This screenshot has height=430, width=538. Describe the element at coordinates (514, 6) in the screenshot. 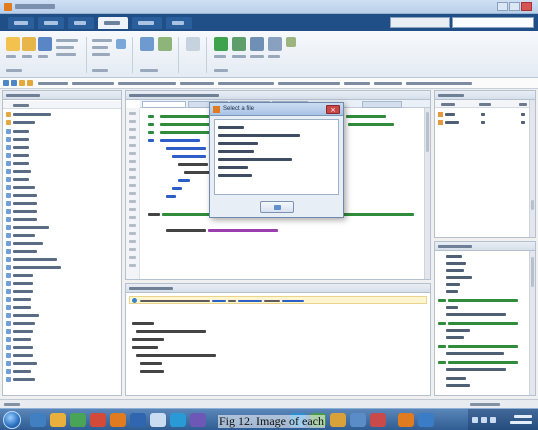

I see `maximize-button` at that location.